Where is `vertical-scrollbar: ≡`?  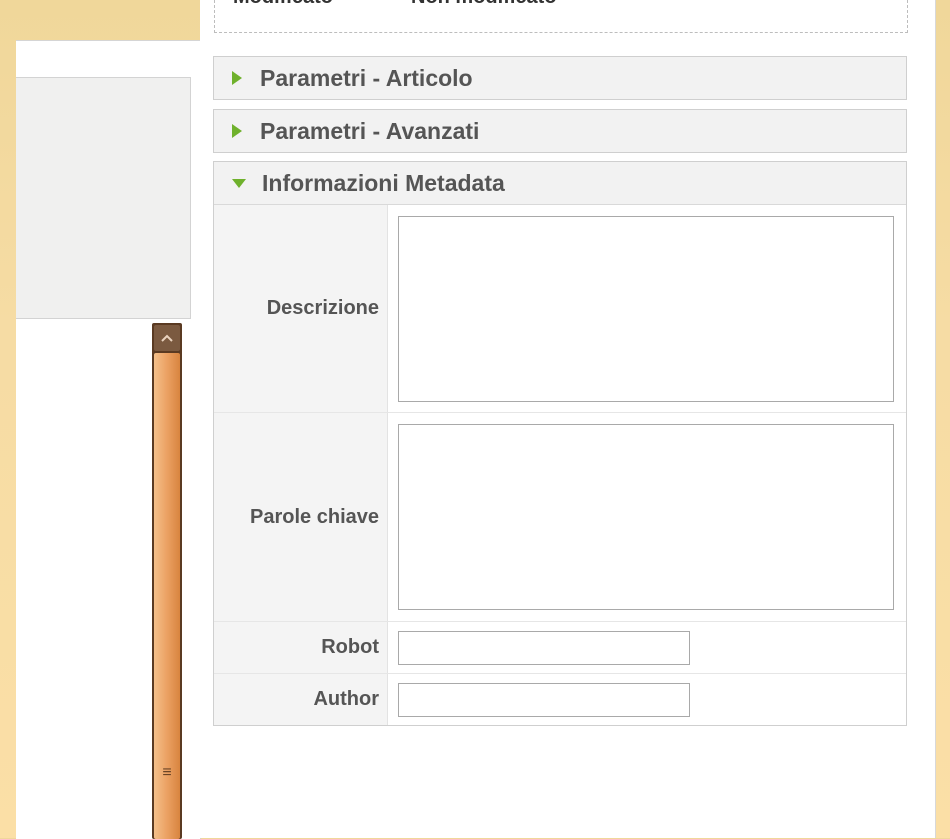
vertical-scrollbar: ≡ is located at coordinates (167, 581).